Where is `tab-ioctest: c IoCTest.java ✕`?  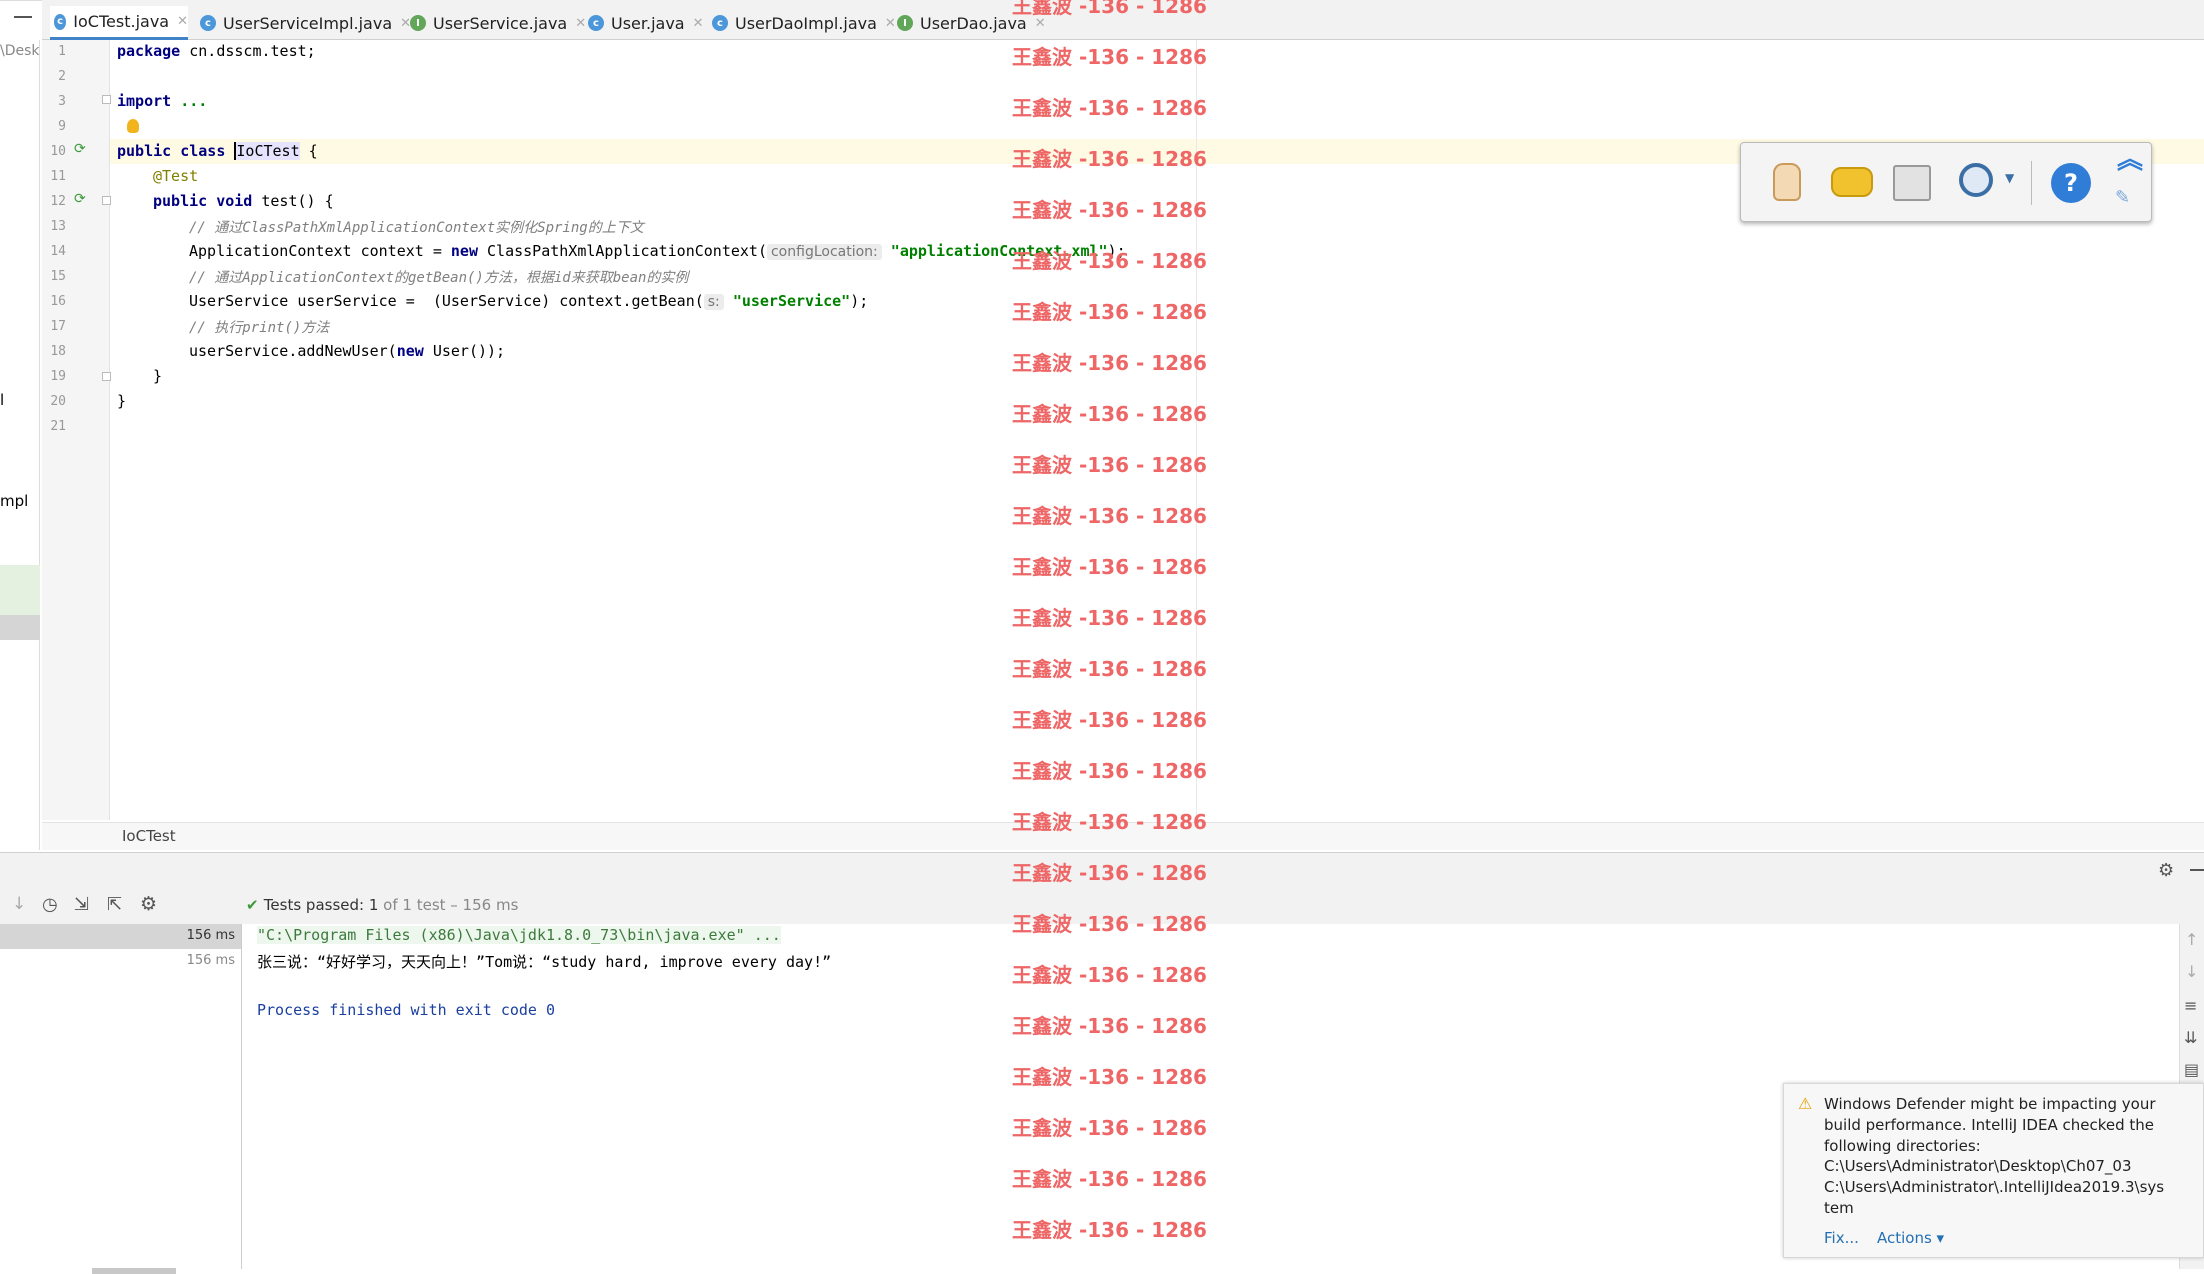 tab-ioctest: c IoCTest.java ✕ is located at coordinates (119, 23).